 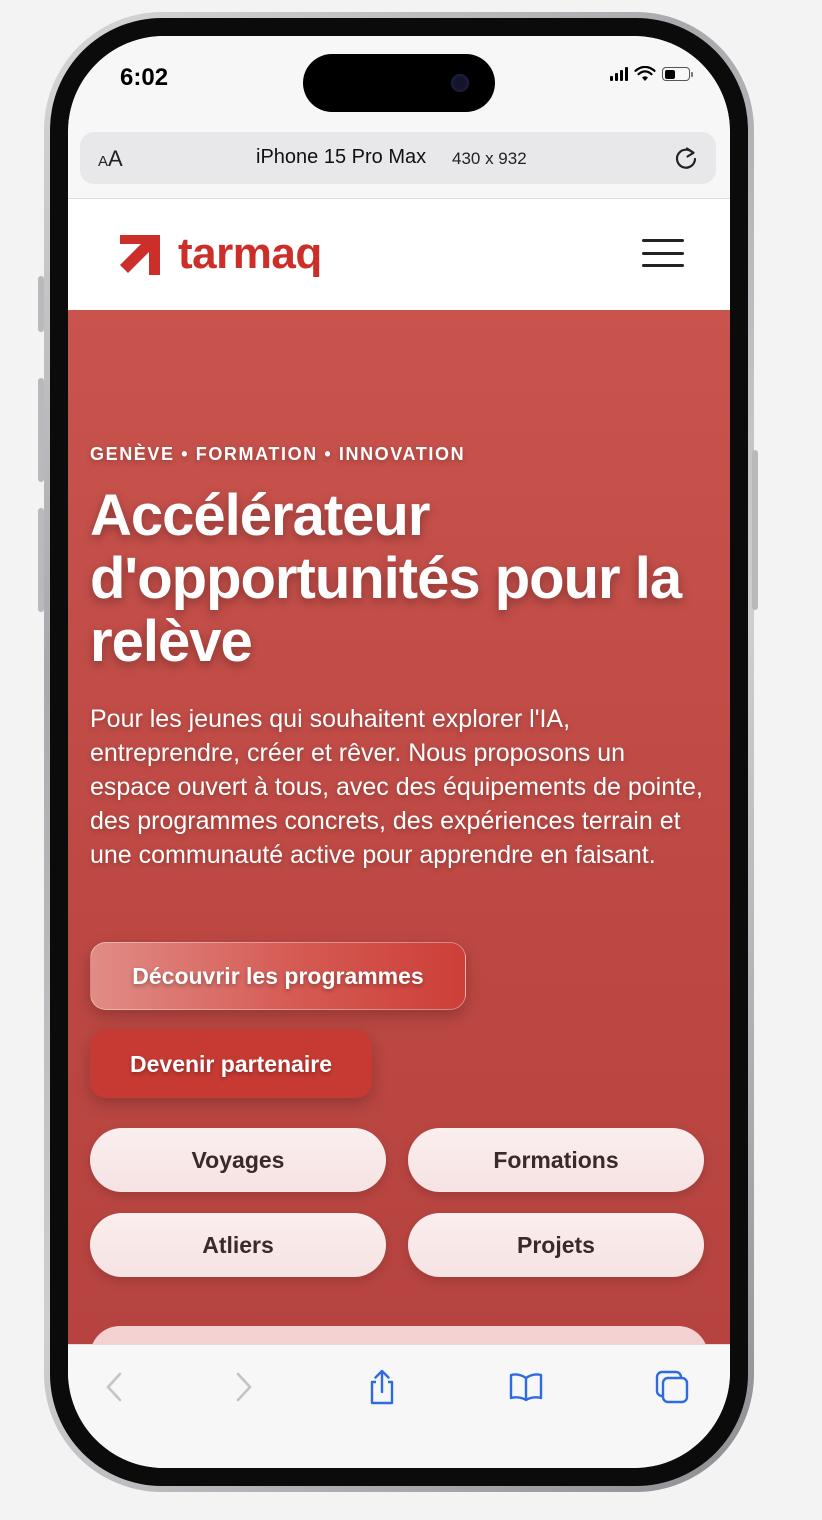 I want to click on share-icon, so click(x=382, y=1387).